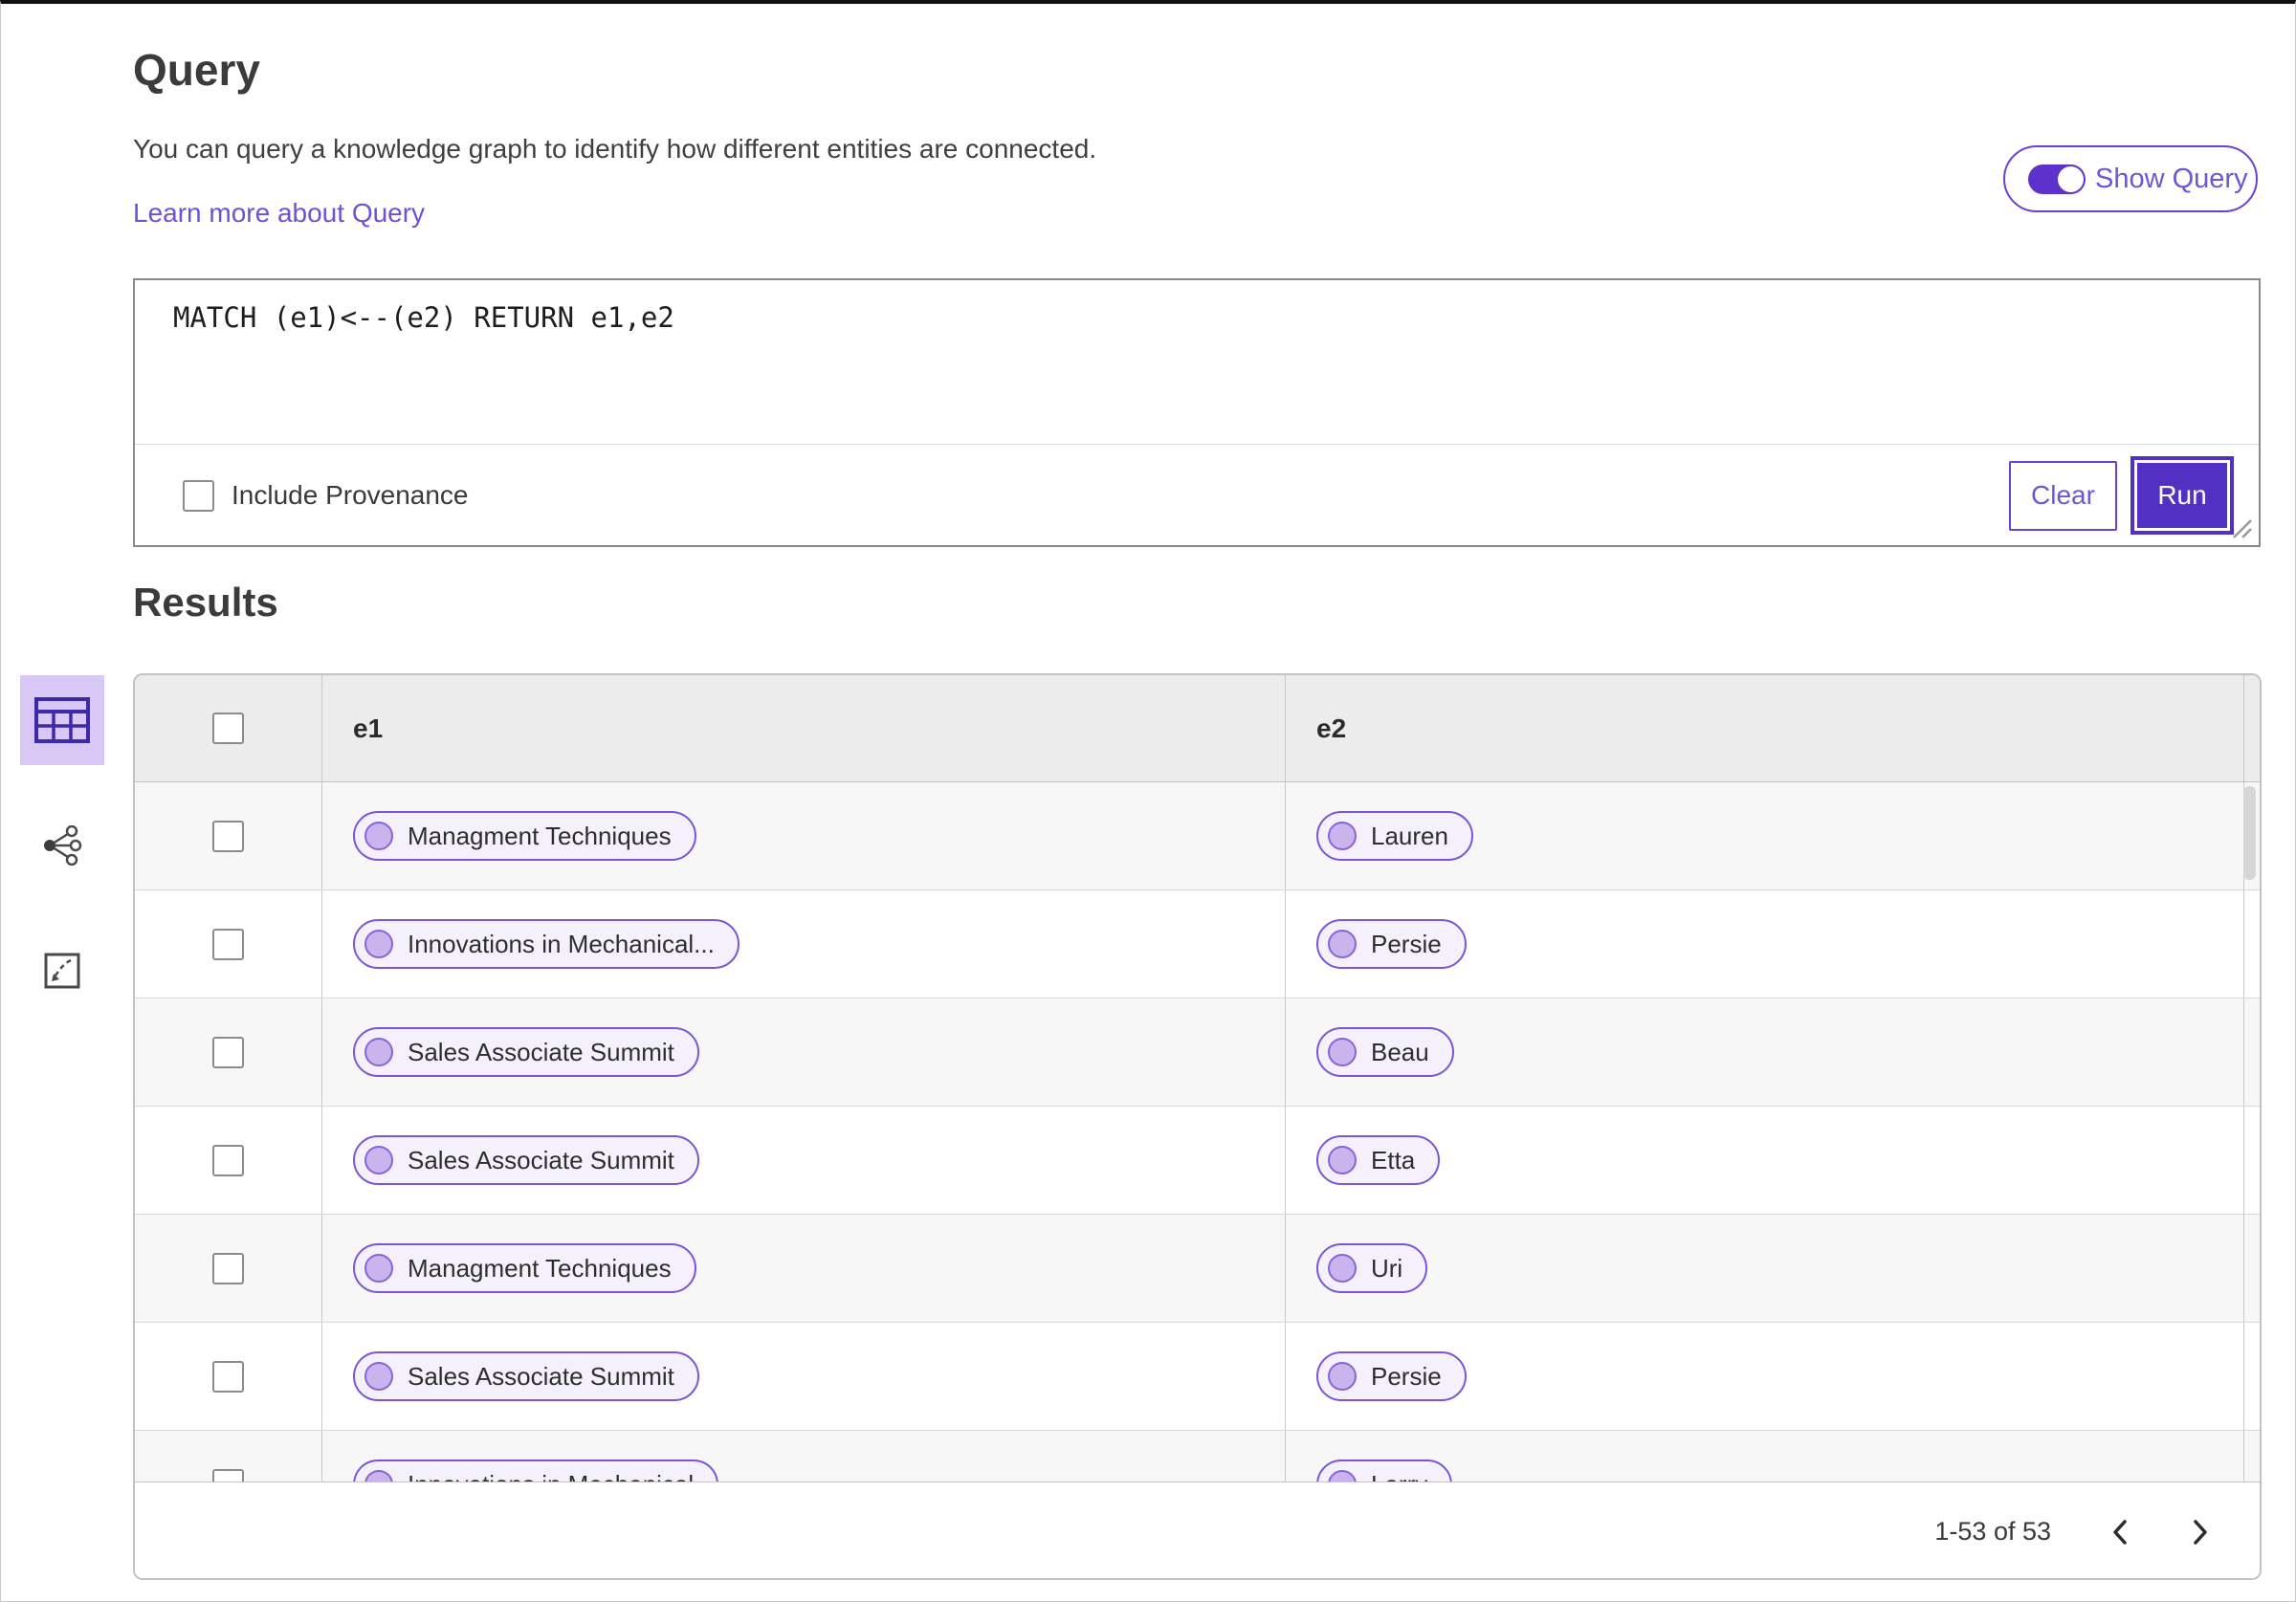  I want to click on pagination-next-button, so click(2200, 1532).